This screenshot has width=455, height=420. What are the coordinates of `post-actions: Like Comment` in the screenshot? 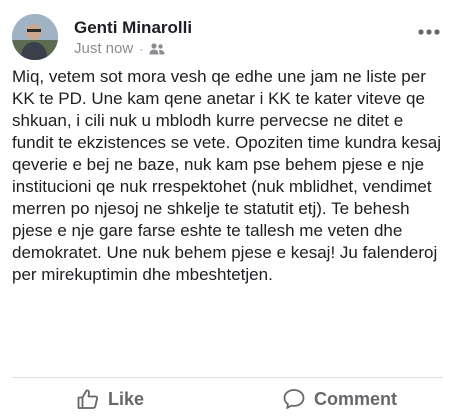 It's located at (227, 399).